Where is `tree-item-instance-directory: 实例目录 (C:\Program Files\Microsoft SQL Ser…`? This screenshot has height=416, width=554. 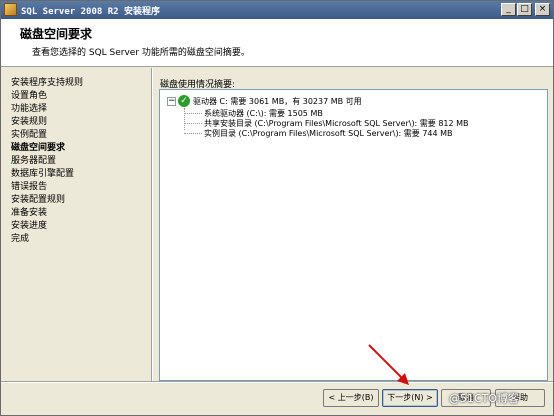
tree-item-instance-directory: 实例目录 (C:\Program Files\Microsoft SQL Ser… is located at coordinates (328, 133).